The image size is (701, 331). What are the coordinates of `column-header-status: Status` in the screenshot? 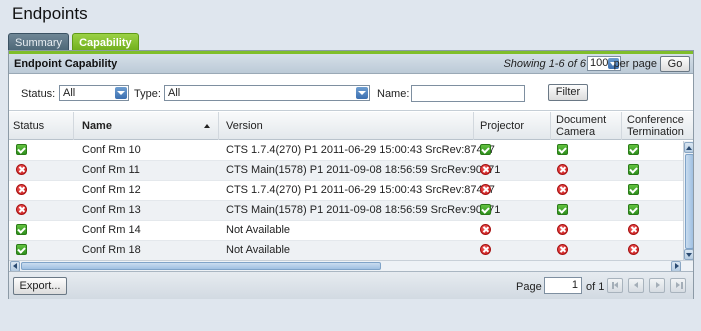 It's located at (41, 126).